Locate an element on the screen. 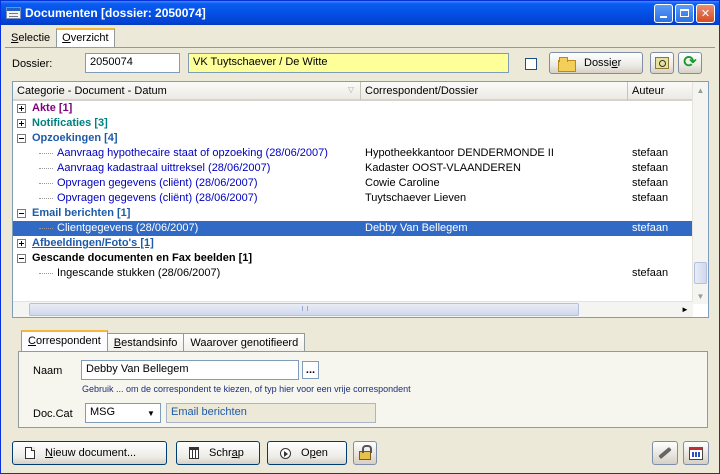 The width and height of the screenshot is (720, 474). category-row: Opzoekingen [4] is located at coordinates (353, 138).